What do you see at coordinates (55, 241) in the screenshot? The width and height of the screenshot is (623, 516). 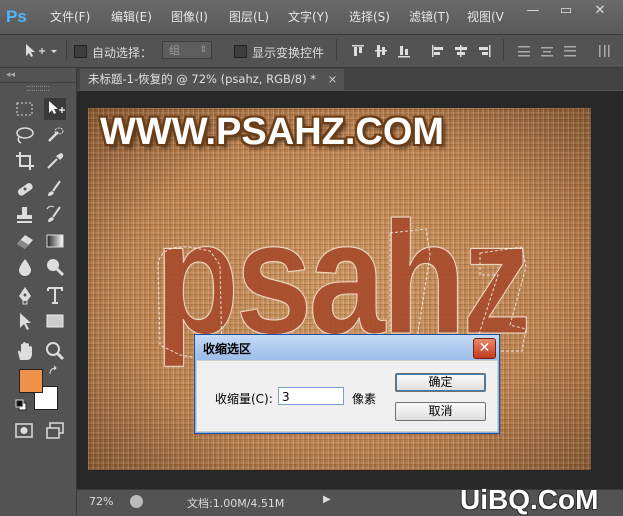 I see `gradient-tool-icon` at bounding box center [55, 241].